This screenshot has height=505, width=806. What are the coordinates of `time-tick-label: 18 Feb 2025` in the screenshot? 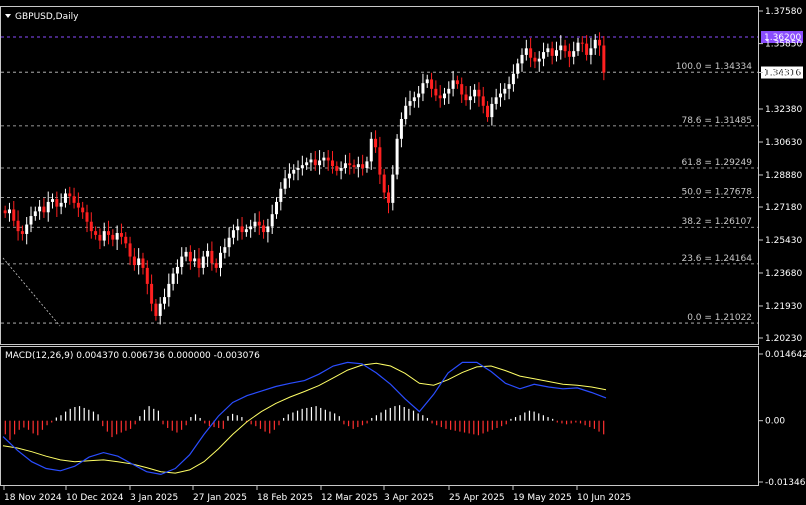 It's located at (285, 498).